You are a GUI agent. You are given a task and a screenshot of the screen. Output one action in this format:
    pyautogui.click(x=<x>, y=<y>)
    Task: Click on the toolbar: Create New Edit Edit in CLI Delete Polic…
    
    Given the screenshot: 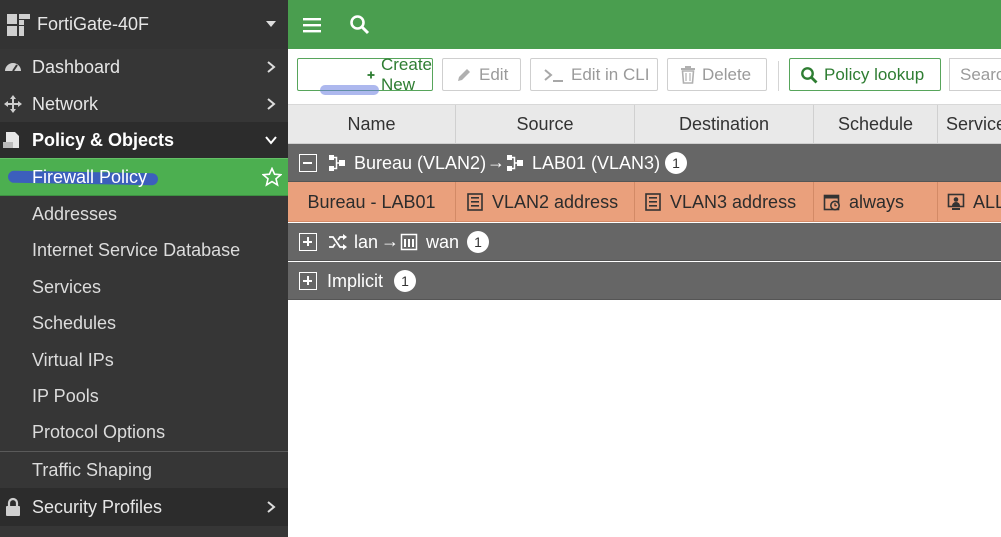 What is the action you would take?
    pyautogui.click(x=644, y=76)
    